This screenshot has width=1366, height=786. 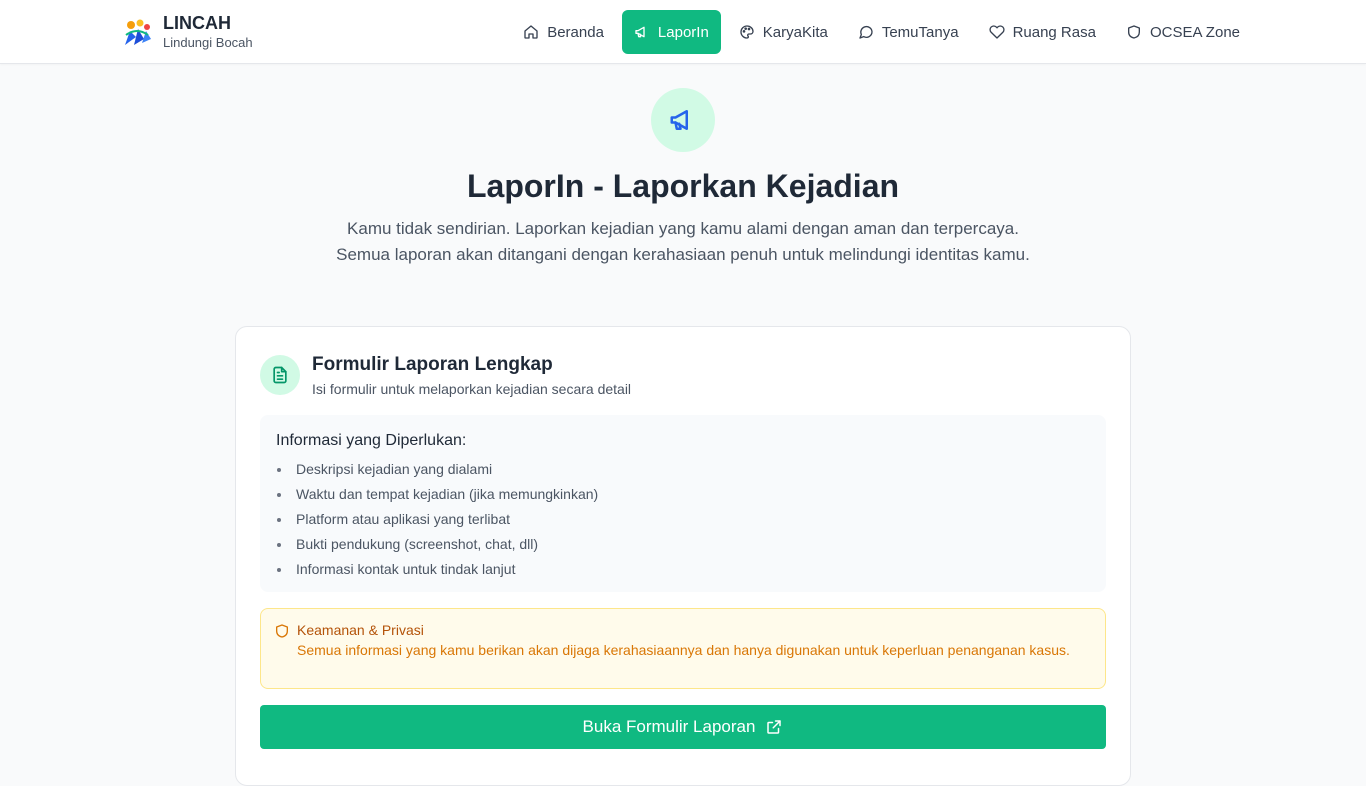 I want to click on open-report-form-label: Buka Formulir Laporan, so click(x=669, y=726).